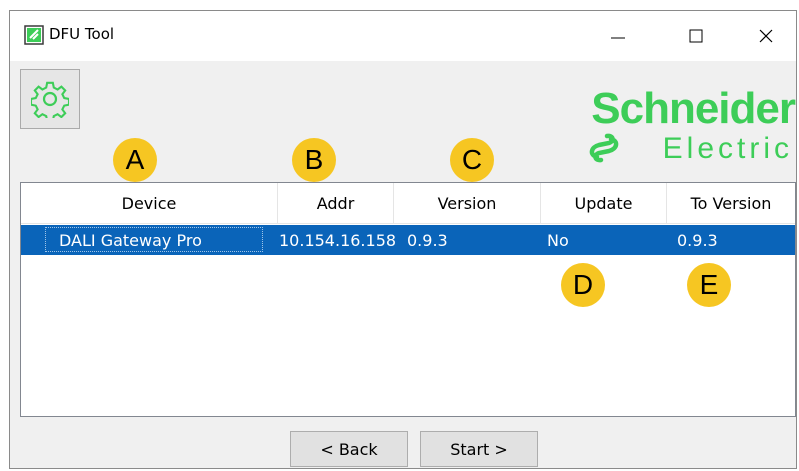 The height and width of the screenshot is (471, 799). What do you see at coordinates (604, 150) in the screenshot?
I see `logo-symbol-icon` at bounding box center [604, 150].